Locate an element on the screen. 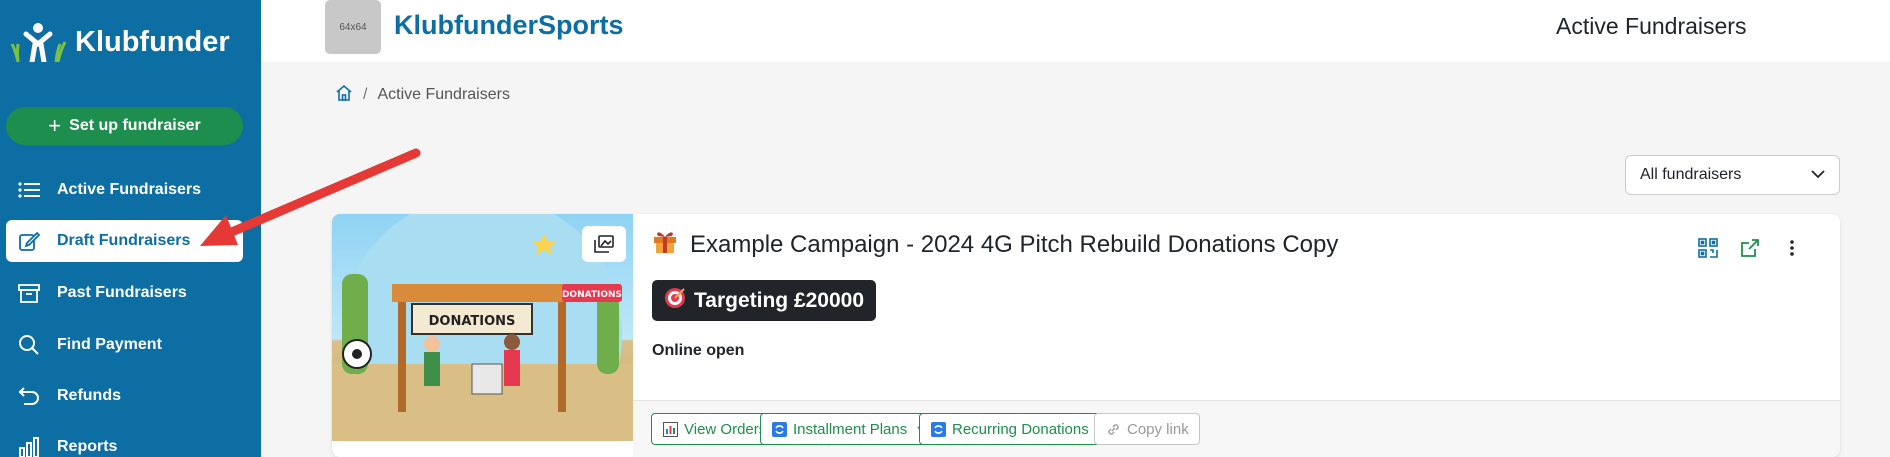 This screenshot has height=457, width=1890. copy-link-label: Copy link is located at coordinates (1158, 429).